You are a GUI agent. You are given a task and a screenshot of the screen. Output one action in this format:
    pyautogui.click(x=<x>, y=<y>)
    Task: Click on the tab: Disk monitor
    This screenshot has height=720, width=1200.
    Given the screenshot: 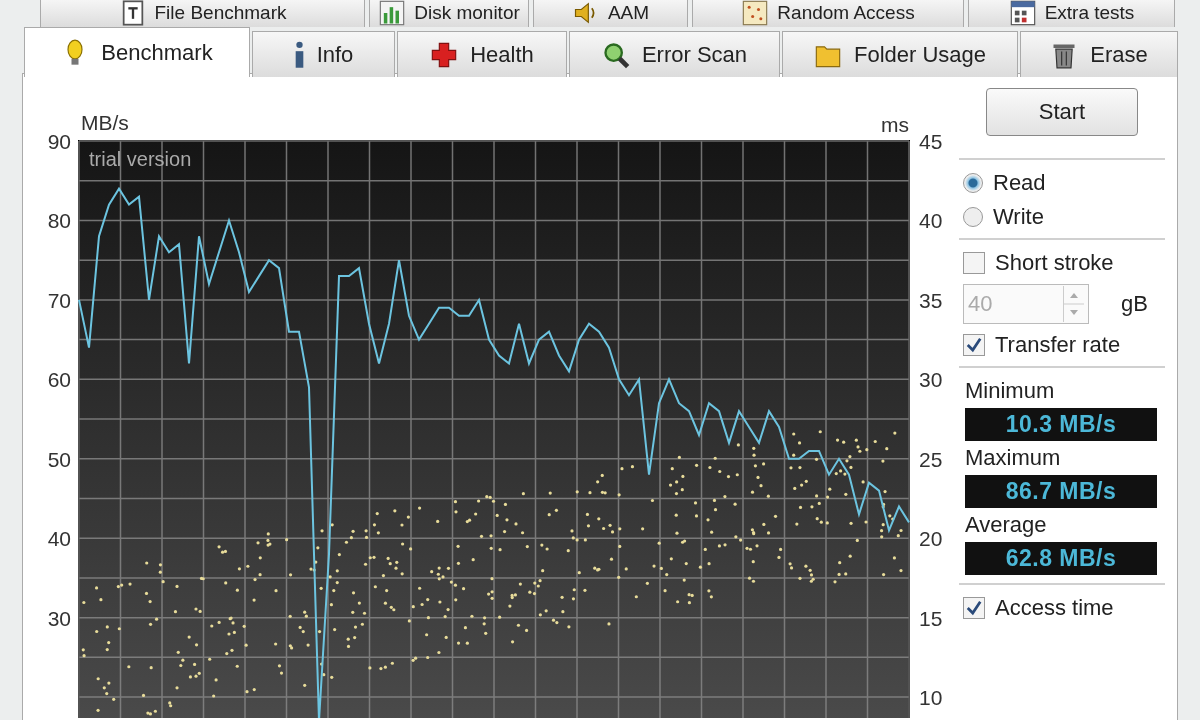 What is the action you would take?
    pyautogui.click(x=449, y=13)
    